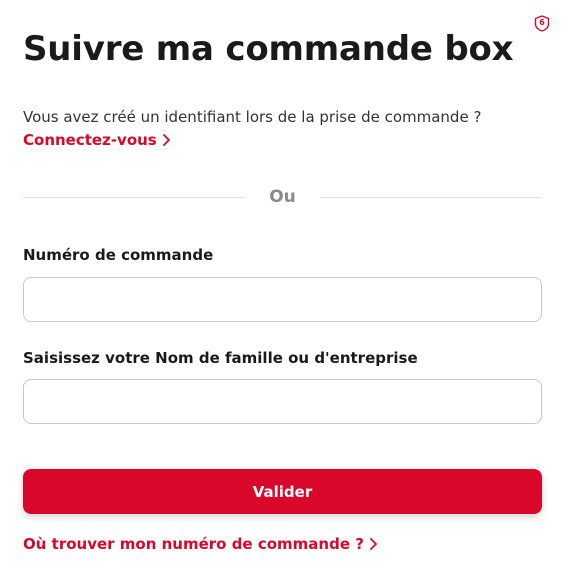 This screenshot has height=581, width=564. I want to click on find-order-number-link: Où trouver mon numéro de commande ?, so click(200, 544).